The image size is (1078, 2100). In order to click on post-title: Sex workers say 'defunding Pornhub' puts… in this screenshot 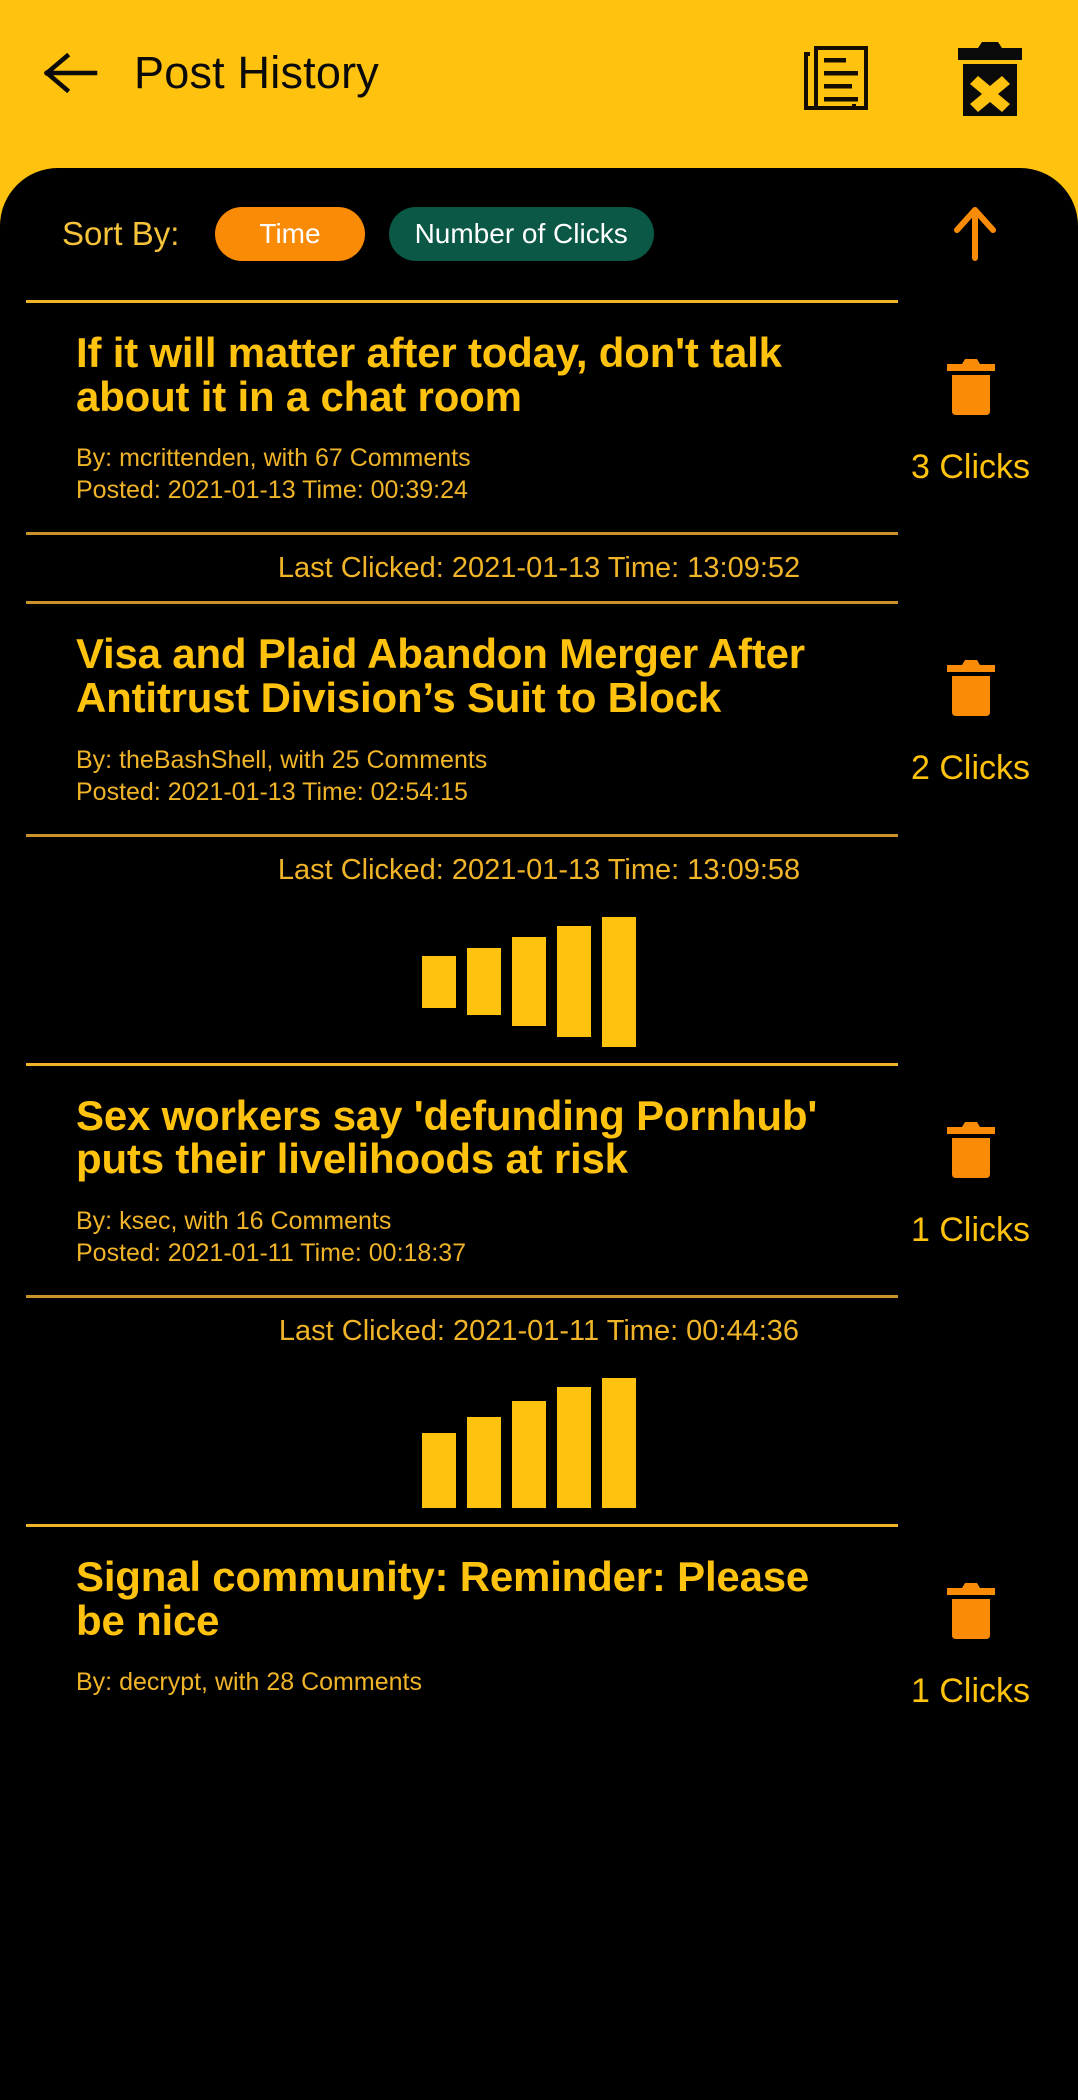, I will do `click(447, 1137)`.